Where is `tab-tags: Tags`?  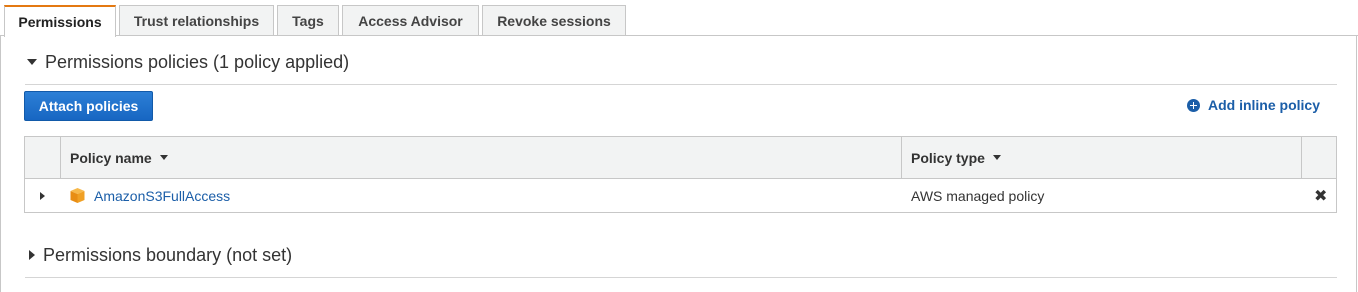 tab-tags: Tags is located at coordinates (308, 20).